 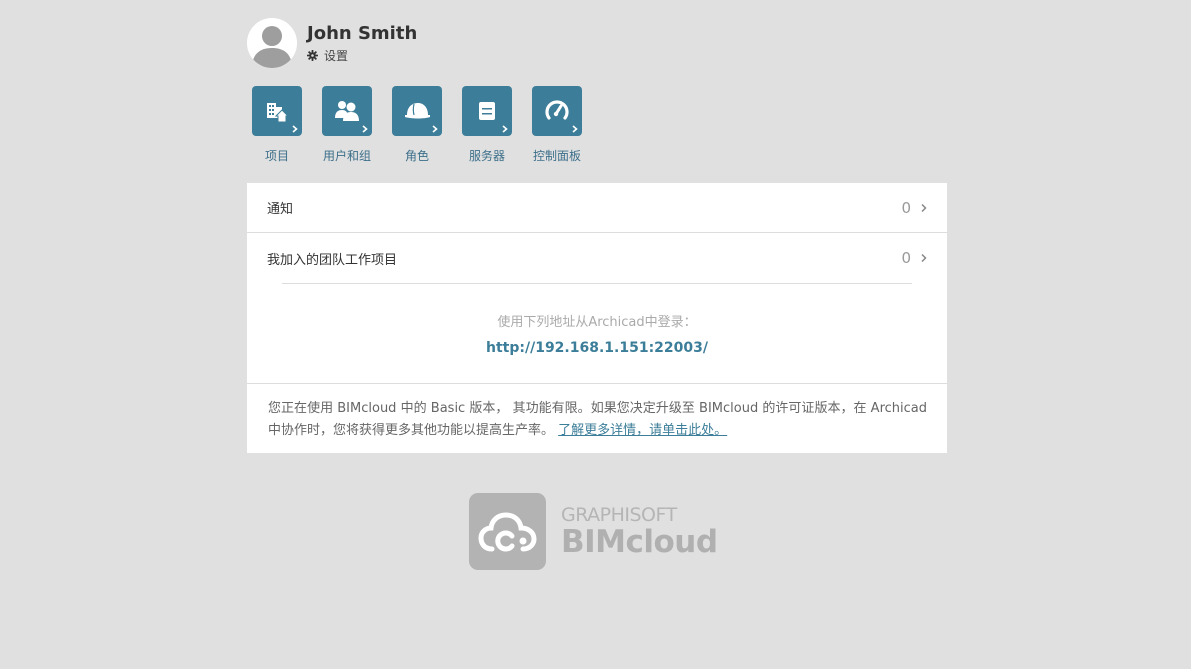 What do you see at coordinates (336, 55) in the screenshot?
I see `settings-label: 设置` at bounding box center [336, 55].